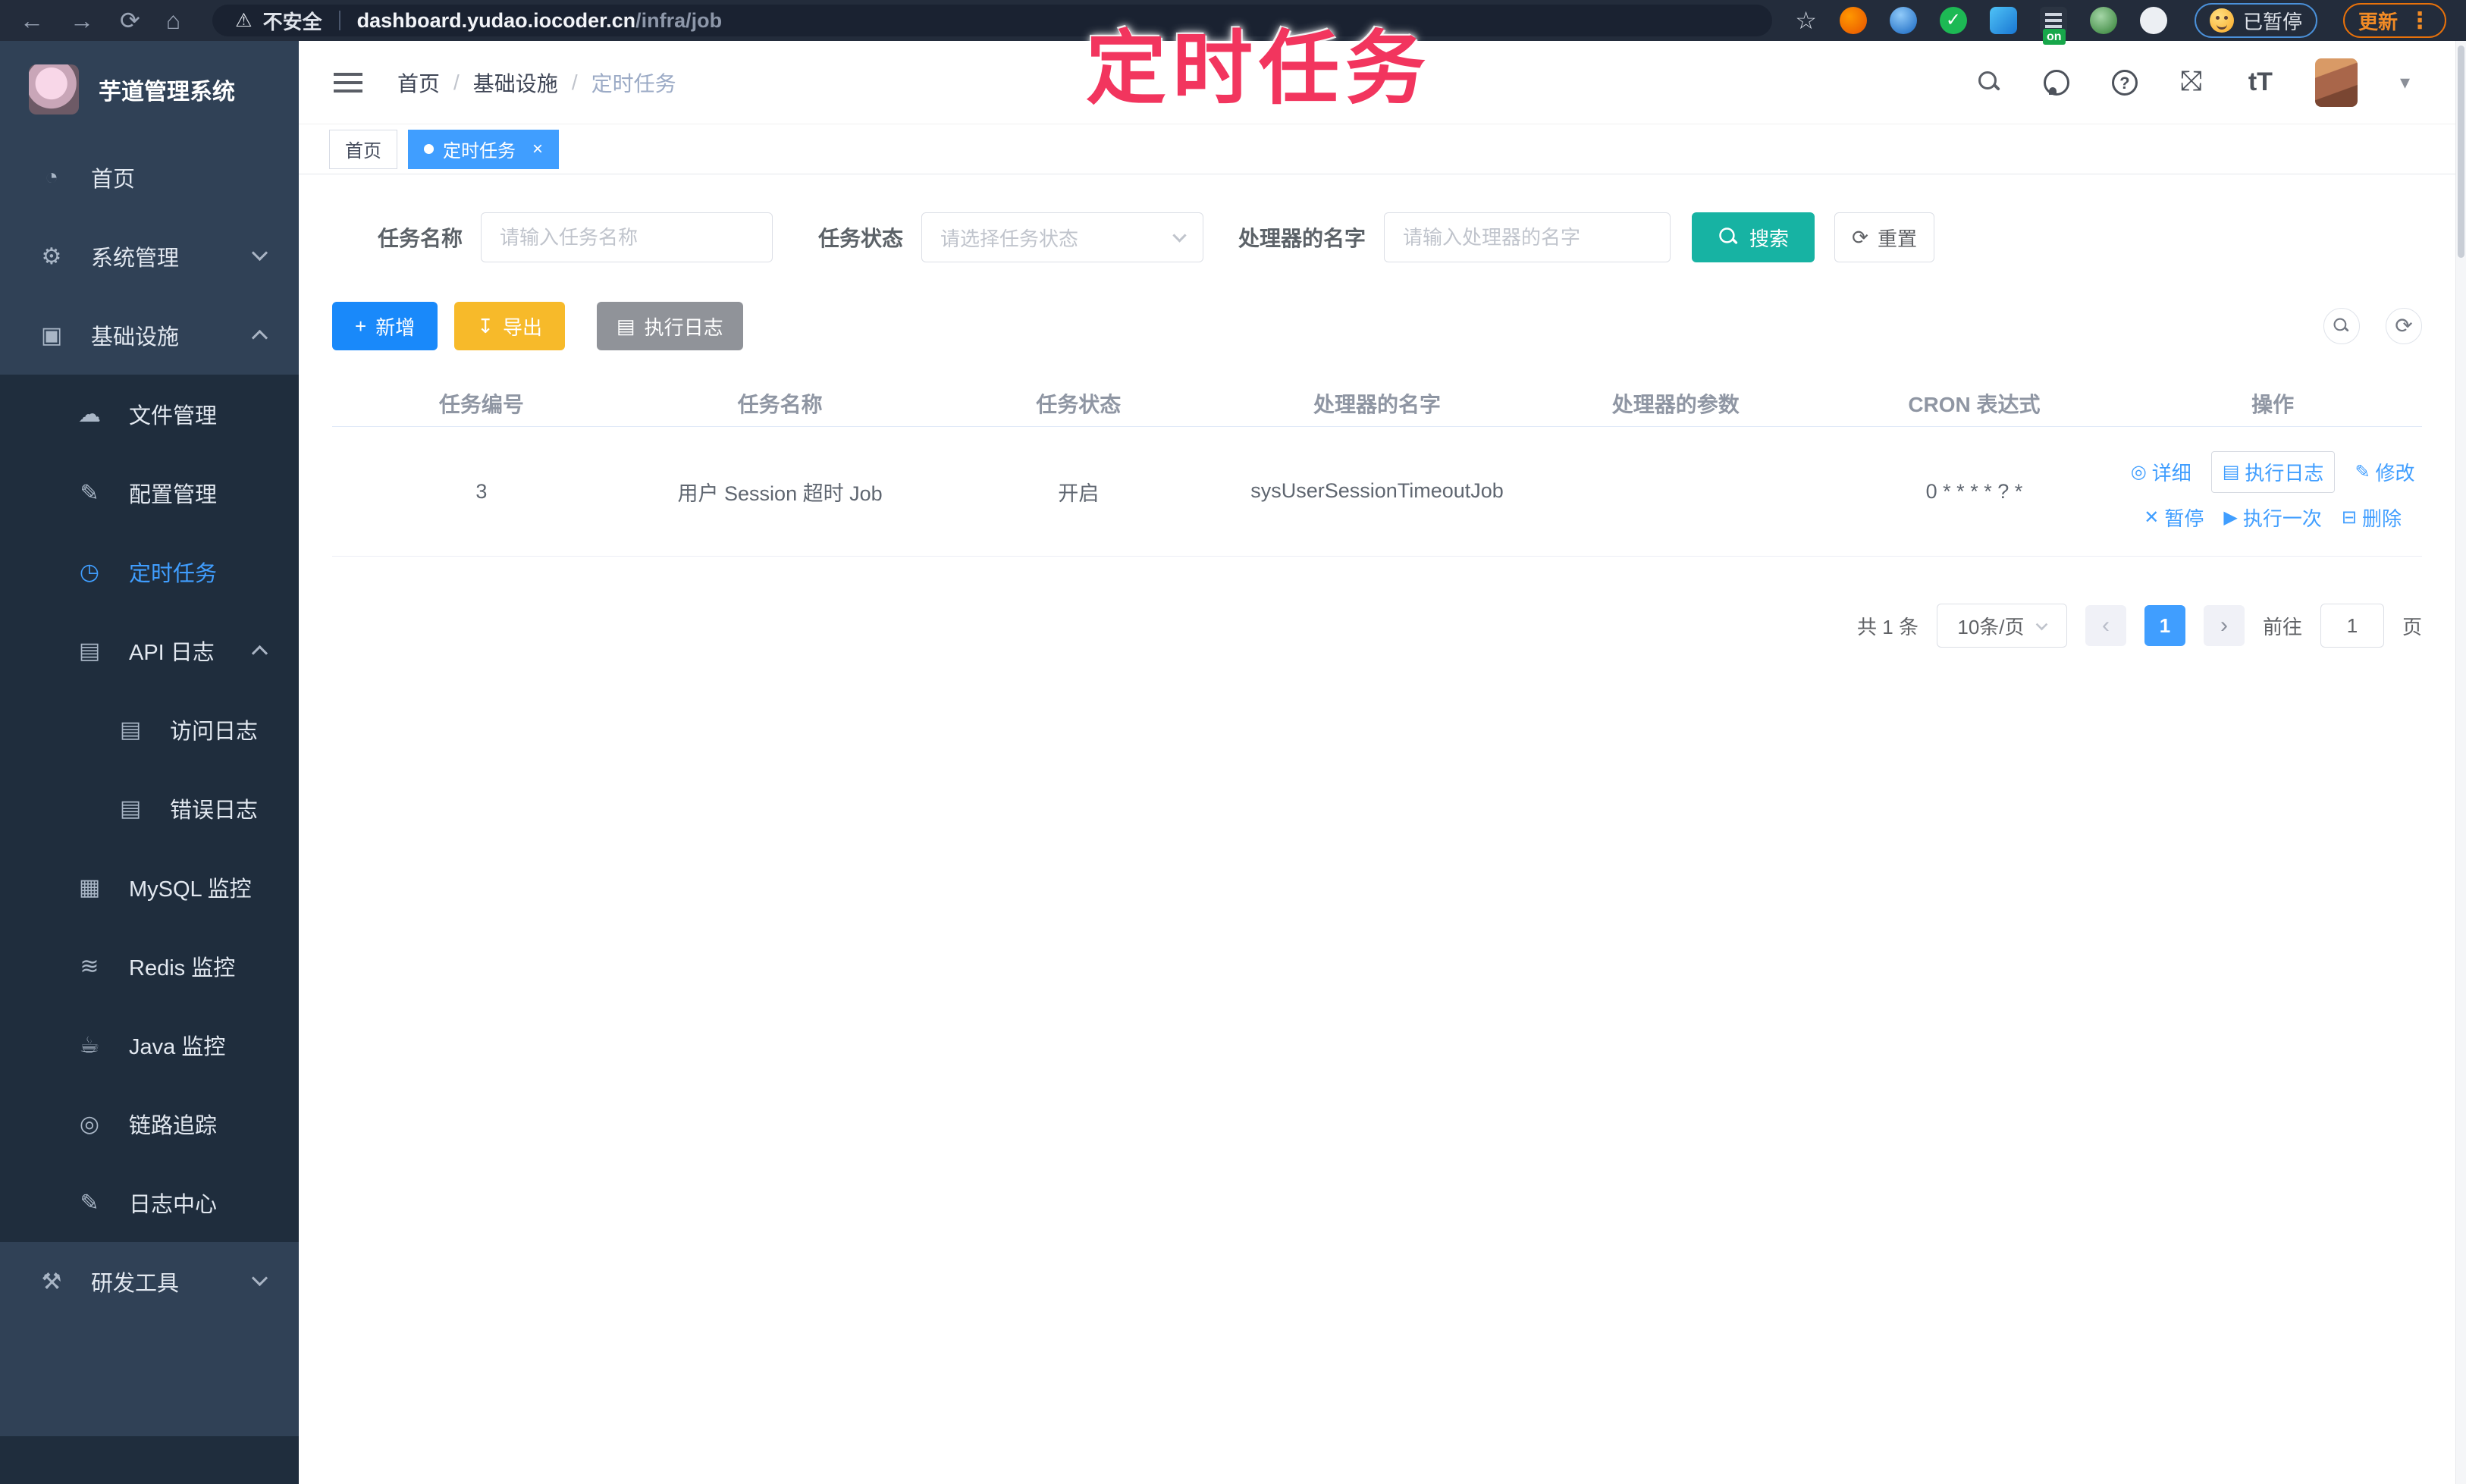 The height and width of the screenshot is (1484, 2466). What do you see at coordinates (172, 653) in the screenshot?
I see `sidebar-item-label: API 日志` at bounding box center [172, 653].